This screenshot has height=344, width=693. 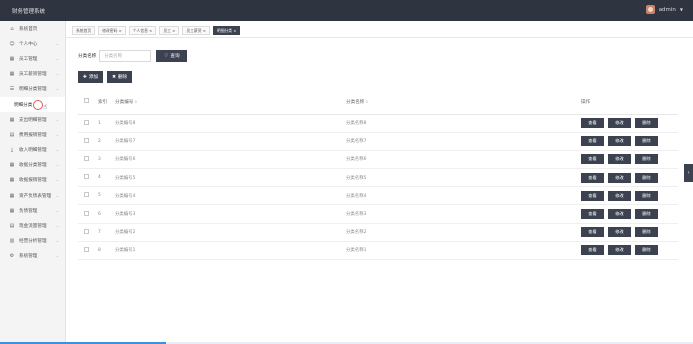 What do you see at coordinates (106, 196) in the screenshot?
I see `row-index: 5` at bounding box center [106, 196].